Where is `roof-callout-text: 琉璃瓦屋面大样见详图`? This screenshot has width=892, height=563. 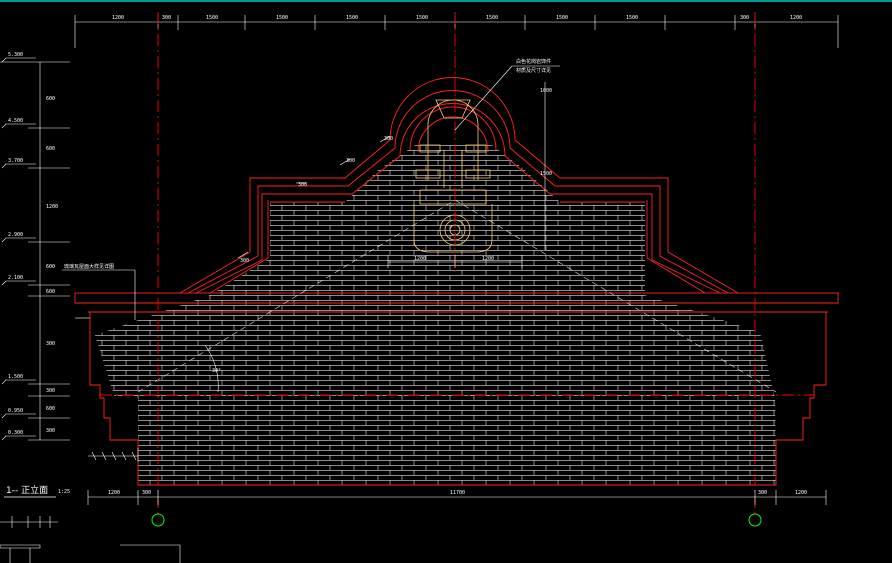 roof-callout-text: 琉璃瓦屋面大样见详图 is located at coordinates (89, 266).